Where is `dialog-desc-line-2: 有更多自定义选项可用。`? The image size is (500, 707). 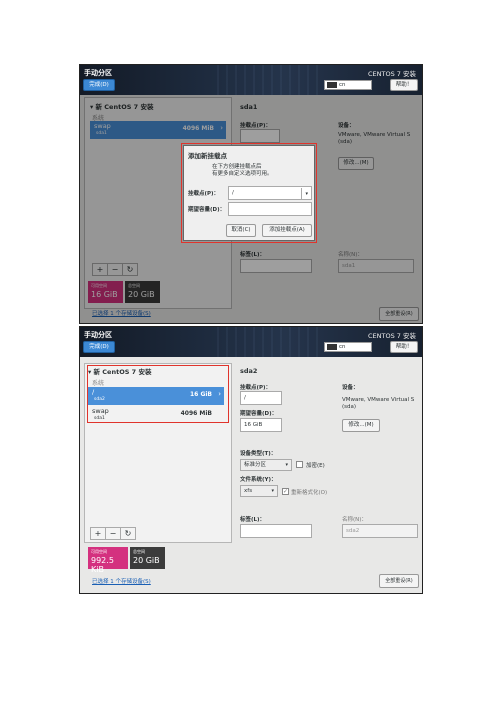
dialog-desc-line-2: 有更多自定义选项可用。 is located at coordinates (242, 174).